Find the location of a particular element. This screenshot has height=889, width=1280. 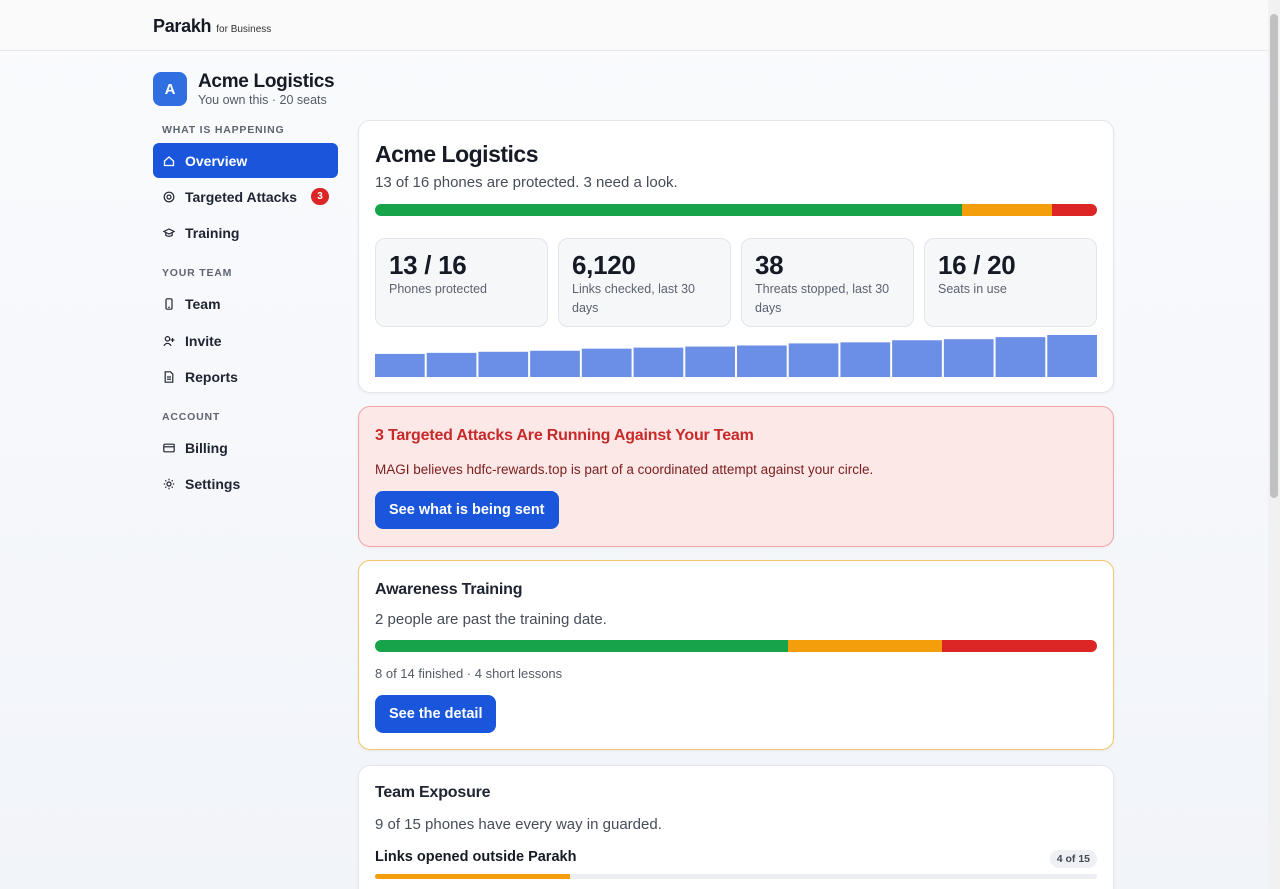

sidebar-item-invite: Invite is located at coordinates (245, 340).